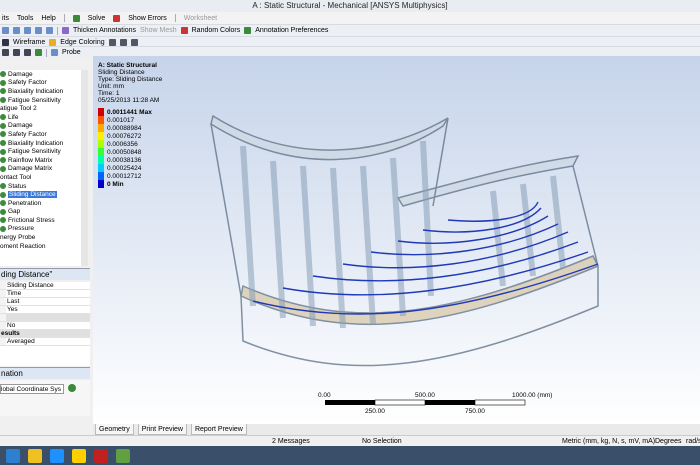 This screenshot has height=465, width=700. Describe the element at coordinates (65, 30) in the screenshot. I see `annotation-icon` at that location.